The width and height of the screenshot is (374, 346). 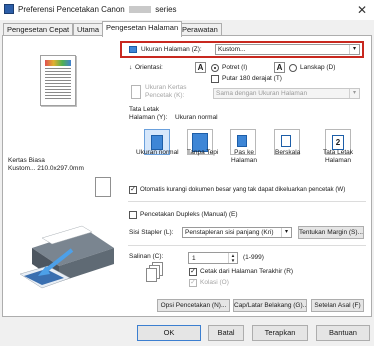 I want to click on defaults-button: Setelan Asal (F), so click(x=337, y=305).